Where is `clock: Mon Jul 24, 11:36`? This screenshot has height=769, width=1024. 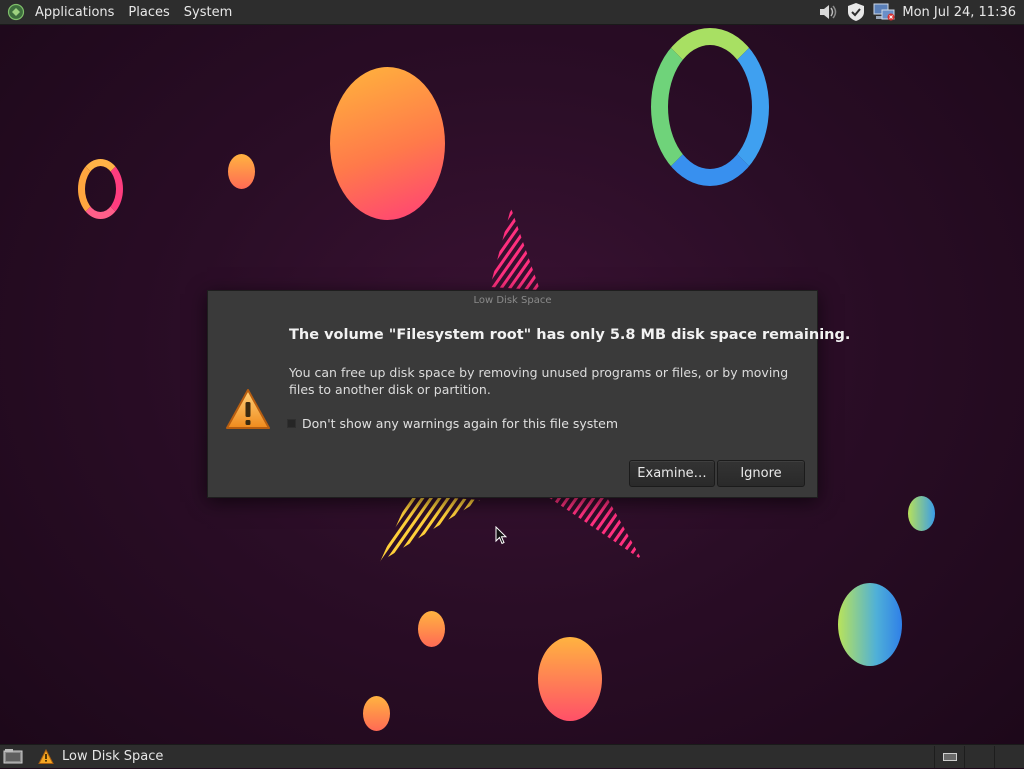 clock: Mon Jul 24, 11:36 is located at coordinates (960, 12).